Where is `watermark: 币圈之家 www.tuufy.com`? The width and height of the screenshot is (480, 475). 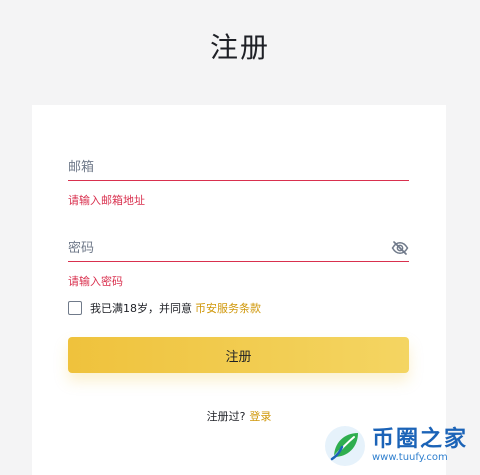
watermark: 币圈之家 www.tuufy.com is located at coordinates (396, 446).